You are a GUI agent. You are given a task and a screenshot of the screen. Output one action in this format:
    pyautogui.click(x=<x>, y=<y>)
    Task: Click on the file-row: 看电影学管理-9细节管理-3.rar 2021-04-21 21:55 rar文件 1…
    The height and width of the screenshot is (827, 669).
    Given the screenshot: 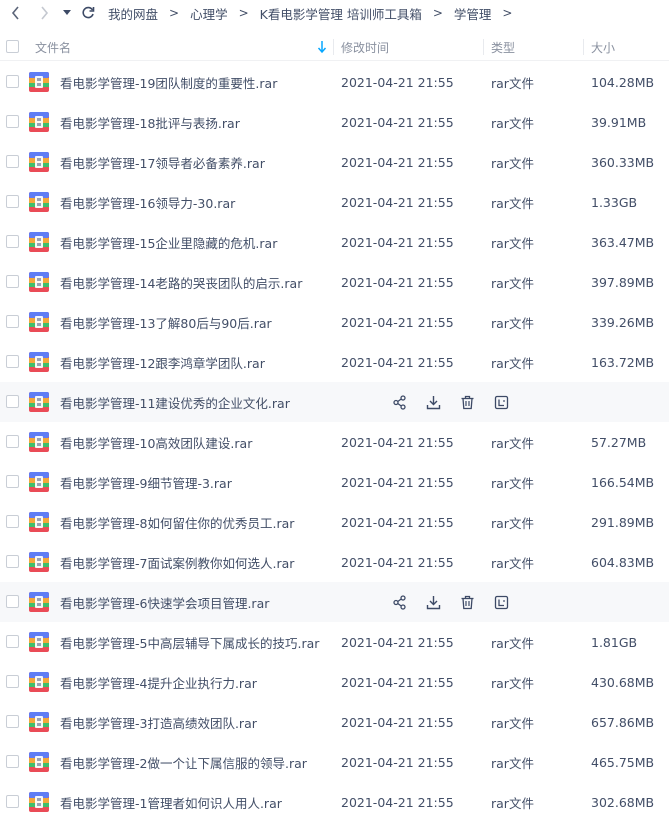 What is the action you would take?
    pyautogui.click(x=334, y=482)
    